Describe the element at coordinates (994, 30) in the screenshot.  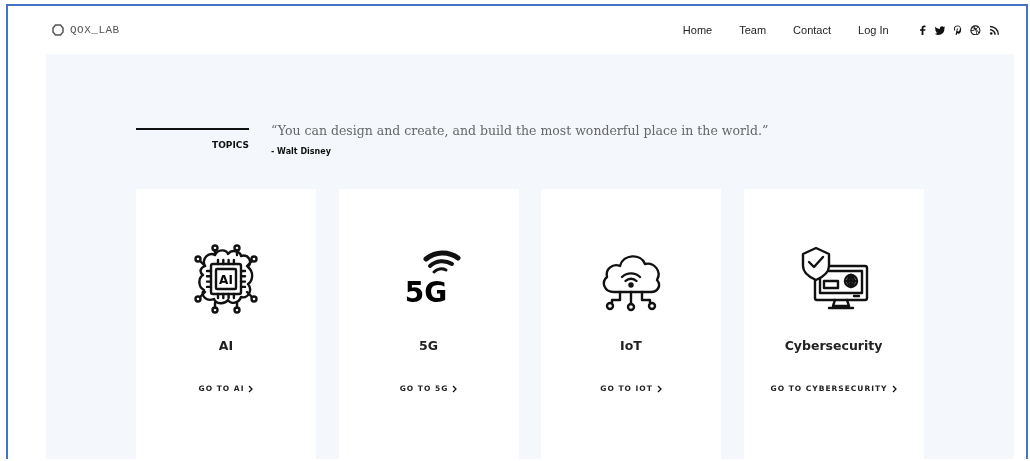
I see `rss-icon` at that location.